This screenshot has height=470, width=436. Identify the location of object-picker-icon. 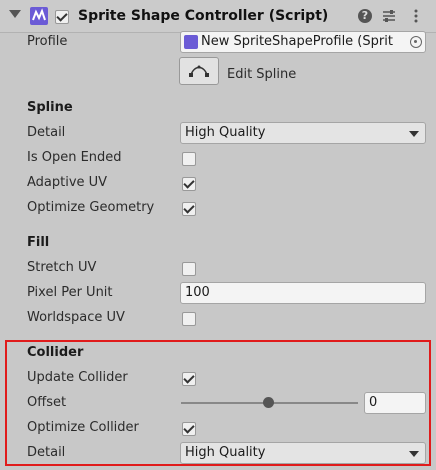
(416, 42).